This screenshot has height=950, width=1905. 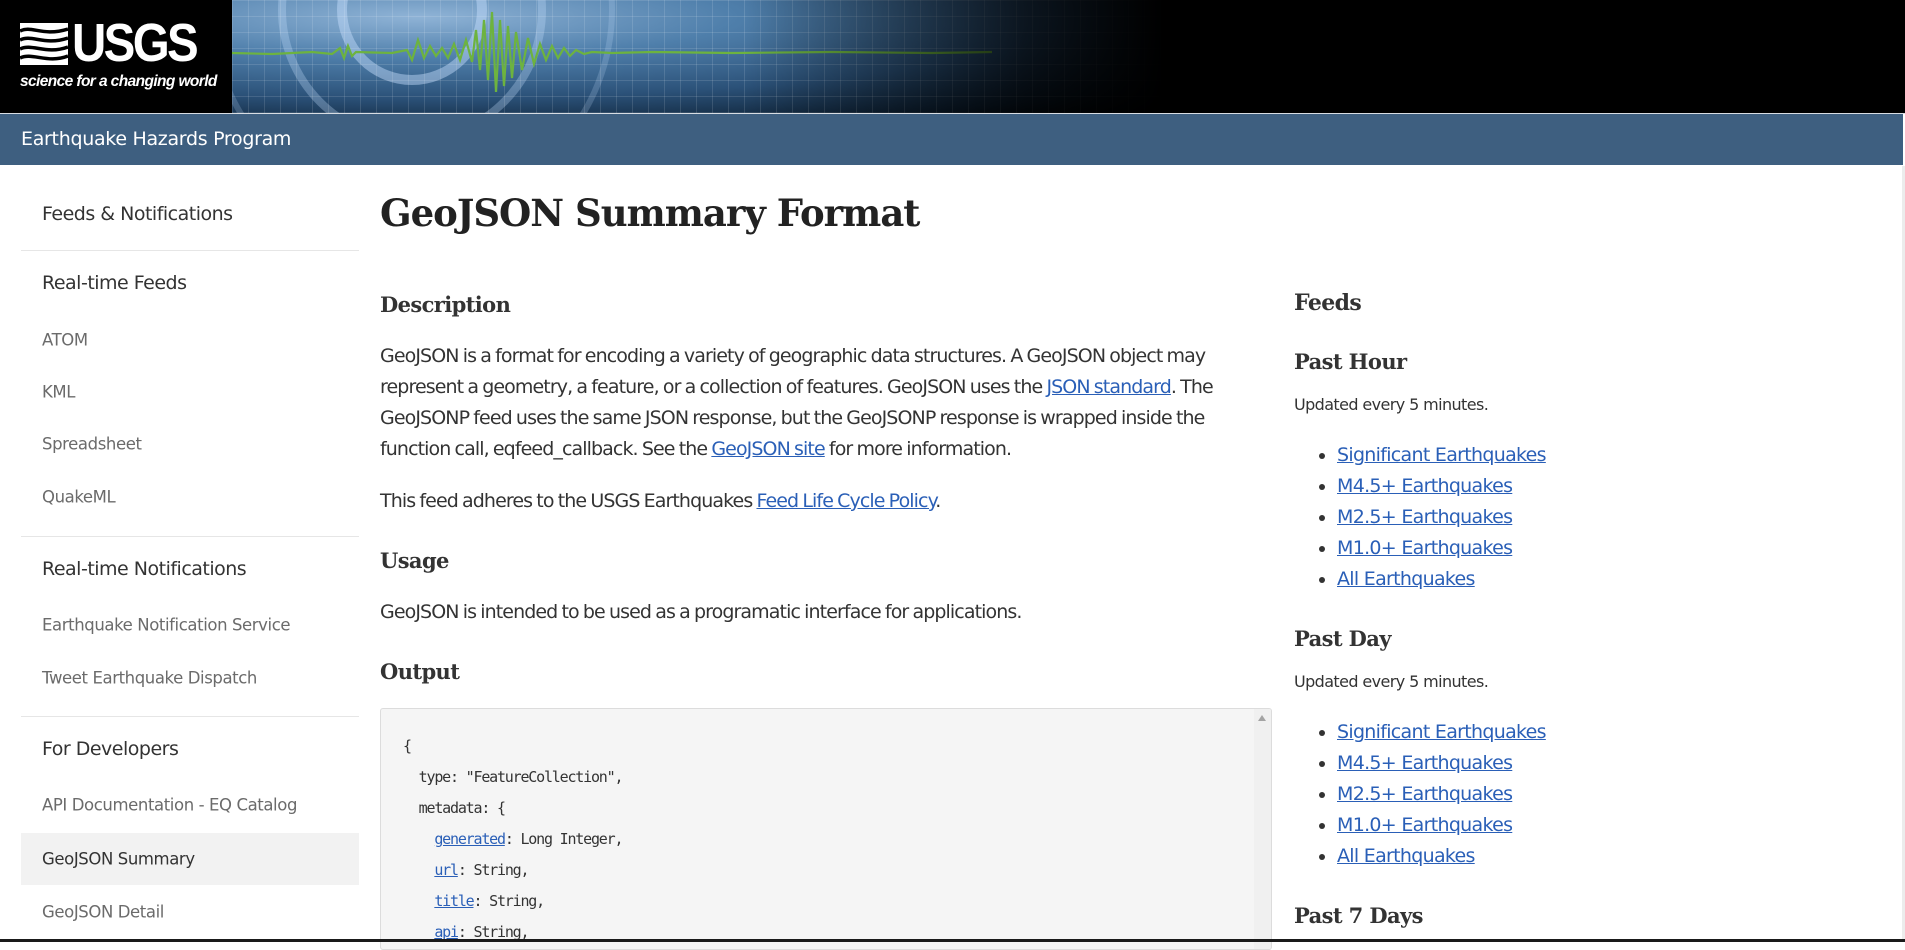 I want to click on past-hour-all-link: All Earthquakes, so click(x=1406, y=579).